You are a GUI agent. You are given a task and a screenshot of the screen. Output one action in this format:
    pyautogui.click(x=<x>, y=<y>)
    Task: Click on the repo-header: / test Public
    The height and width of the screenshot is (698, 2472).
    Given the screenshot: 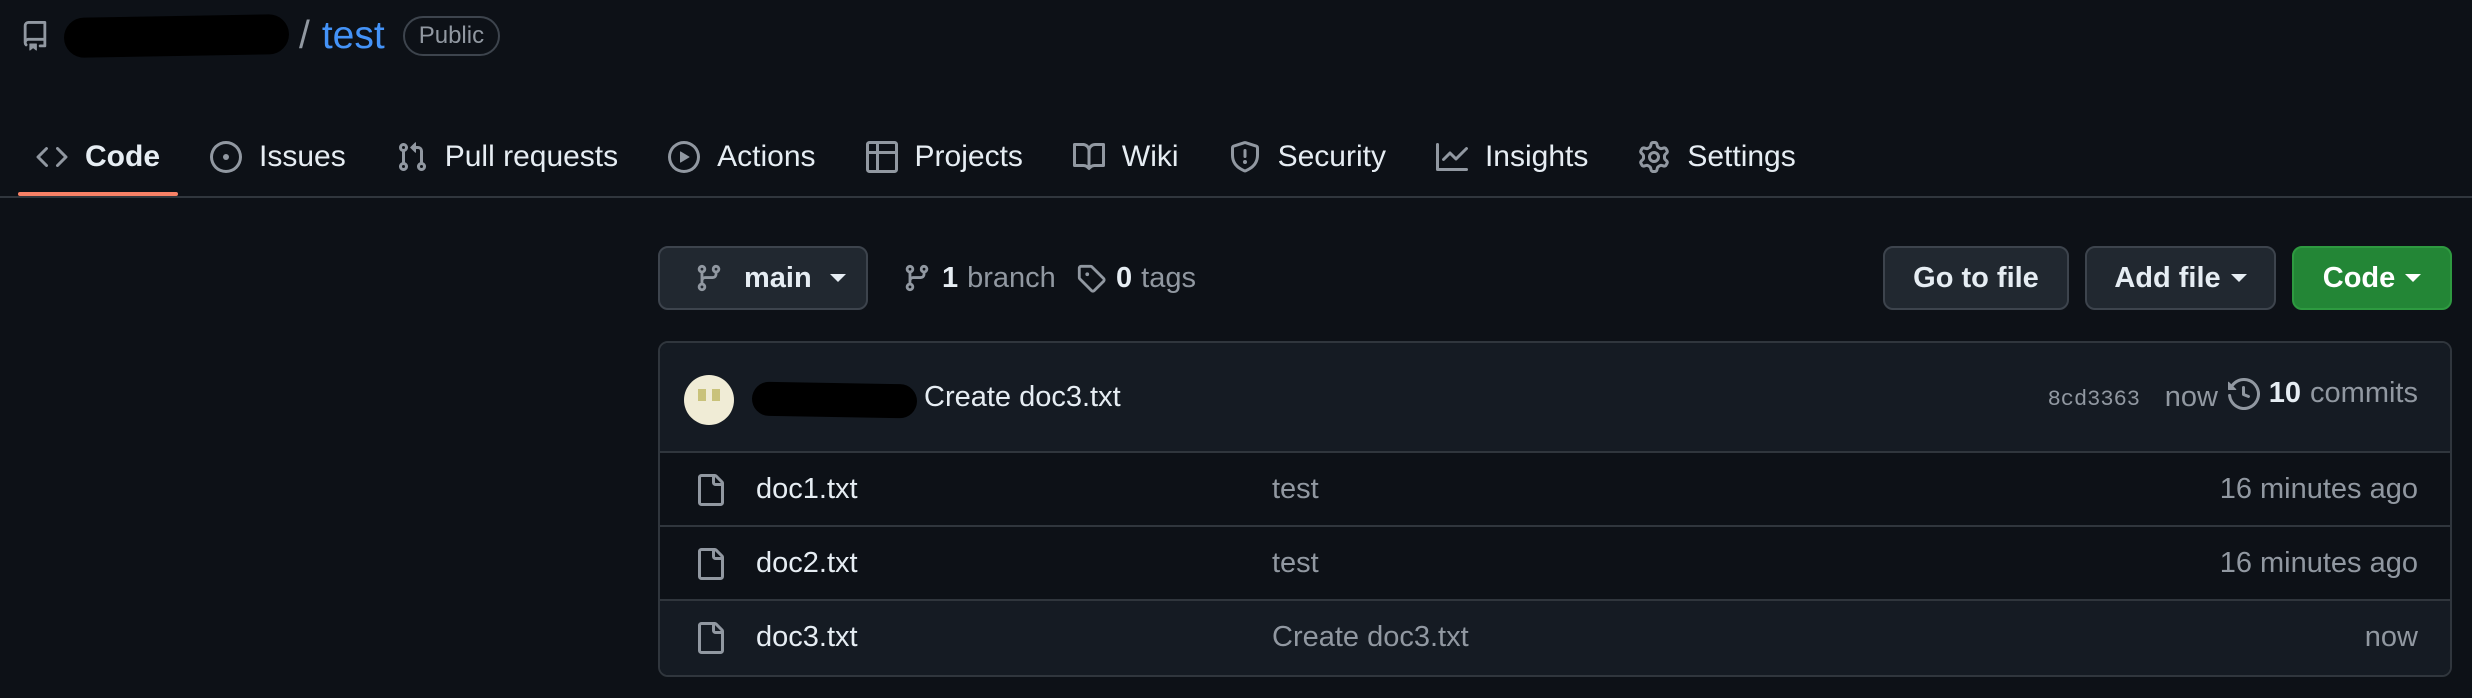 What is the action you would take?
    pyautogui.click(x=260, y=36)
    